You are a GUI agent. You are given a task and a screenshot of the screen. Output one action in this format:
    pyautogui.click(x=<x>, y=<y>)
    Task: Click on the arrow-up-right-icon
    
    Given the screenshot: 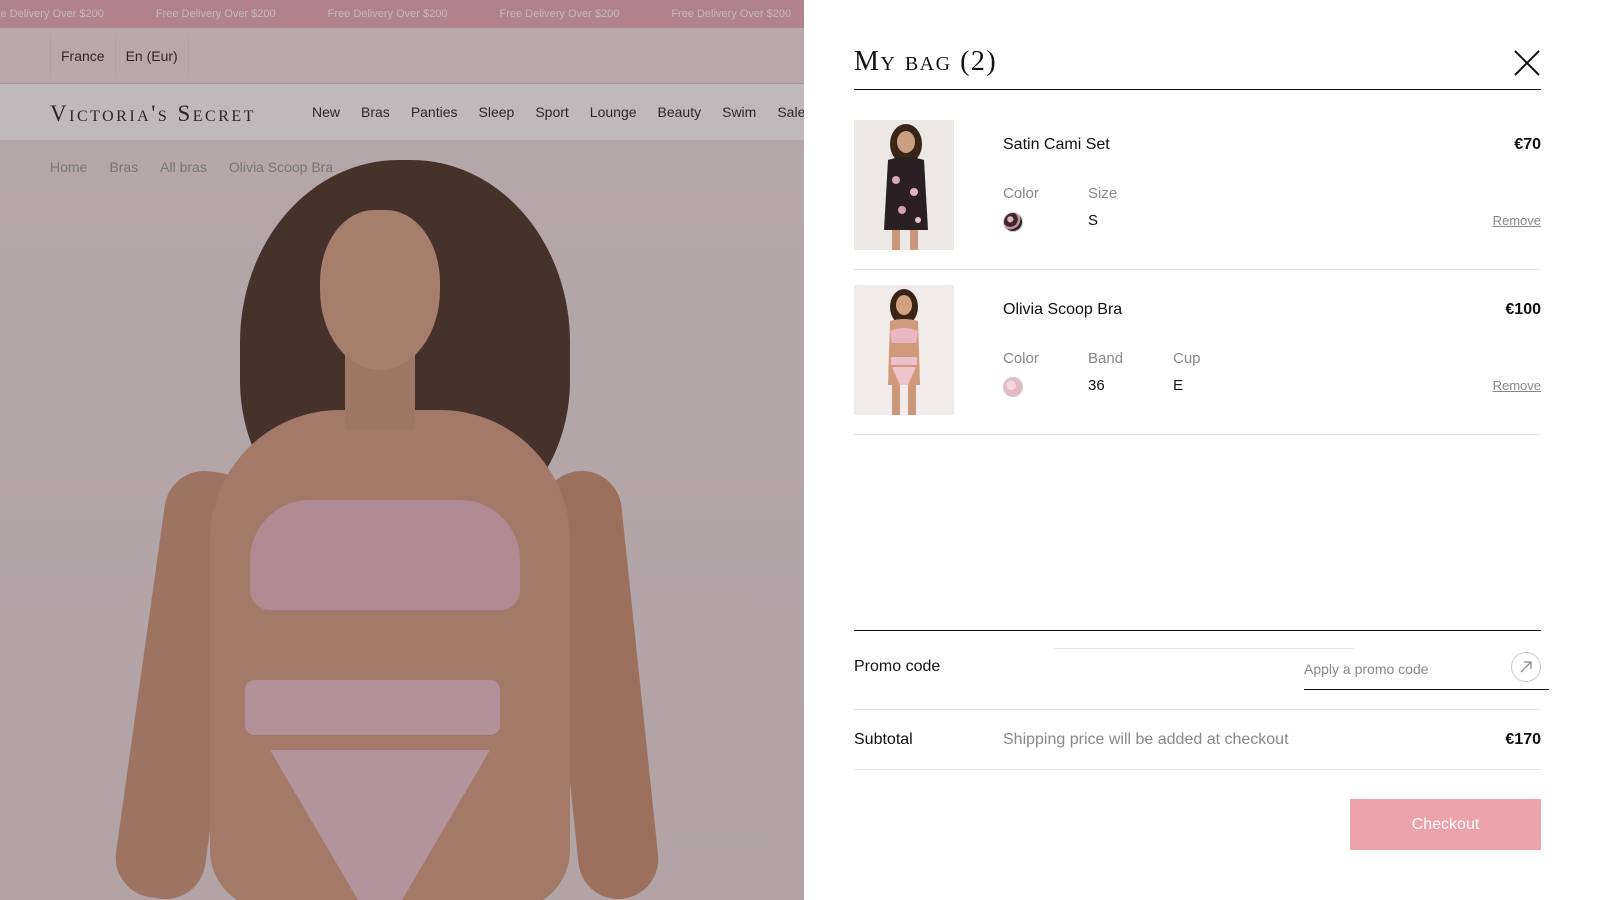 What is the action you would take?
    pyautogui.click(x=1526, y=667)
    